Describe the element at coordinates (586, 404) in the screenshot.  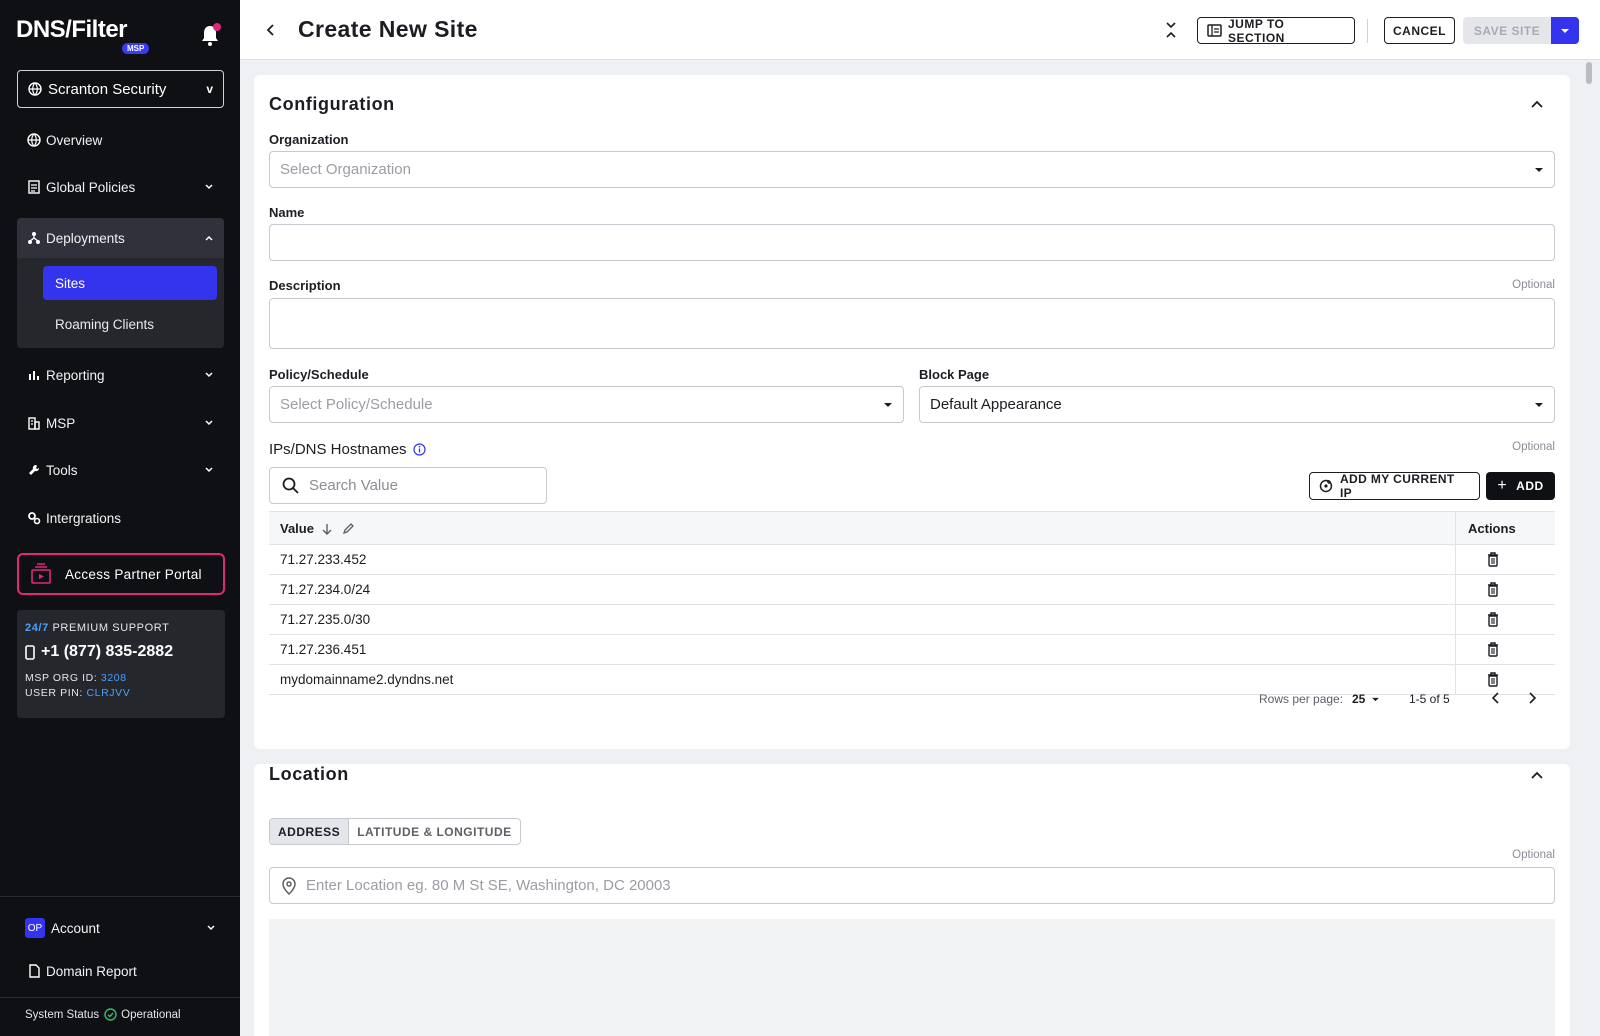
I see `policy-select: Select Policy/Schedule` at that location.